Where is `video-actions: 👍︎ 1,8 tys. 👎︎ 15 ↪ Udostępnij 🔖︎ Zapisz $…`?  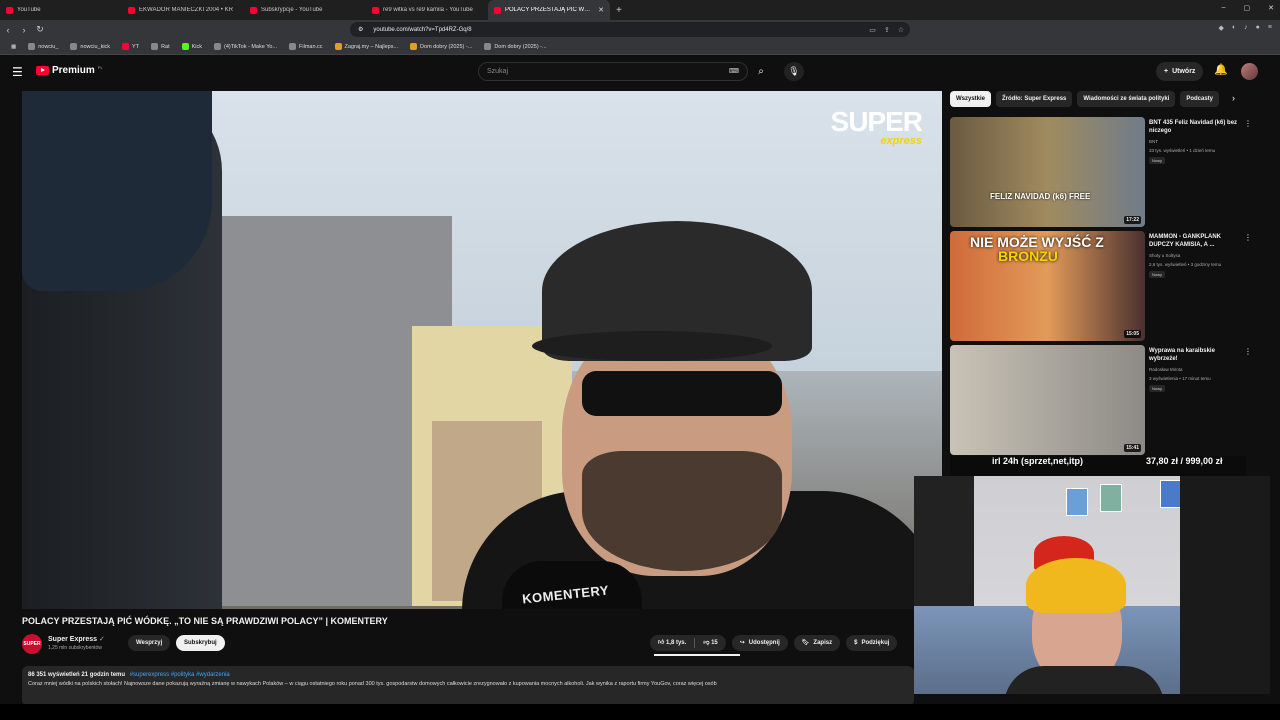 video-actions: 👍︎ 1,8 tys. 👎︎ 15 ↪ Udostępnij 🔖︎ Zapisz $… is located at coordinates (774, 643).